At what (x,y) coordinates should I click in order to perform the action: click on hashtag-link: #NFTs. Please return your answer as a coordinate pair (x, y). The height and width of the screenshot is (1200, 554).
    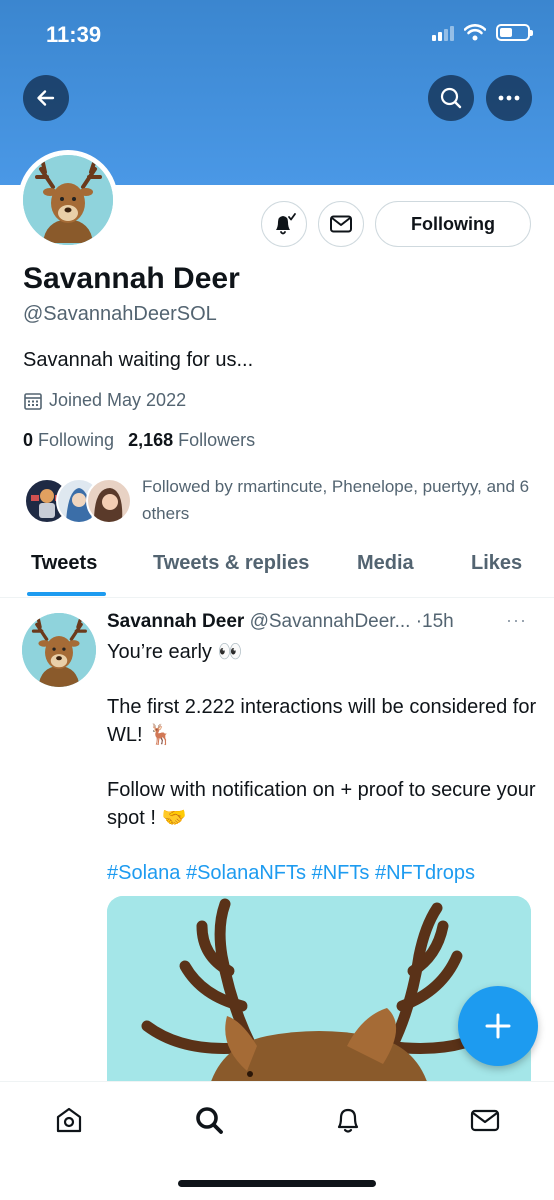
    Looking at the image, I should click on (341, 873).